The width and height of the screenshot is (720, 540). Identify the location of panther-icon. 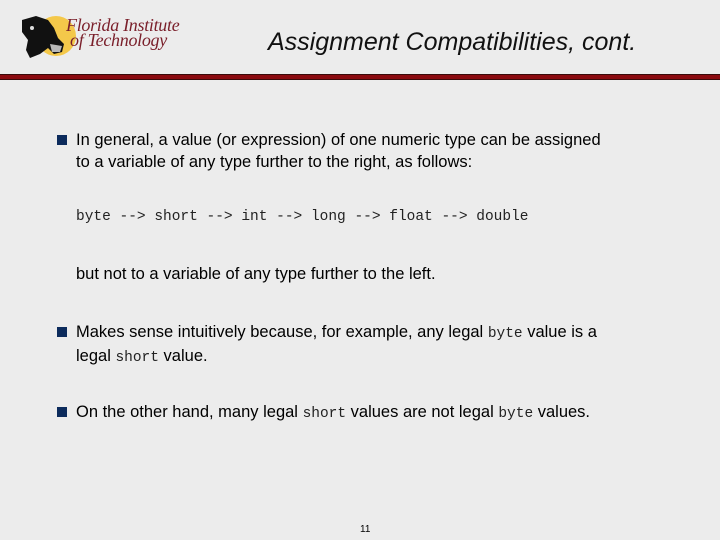
(43, 37).